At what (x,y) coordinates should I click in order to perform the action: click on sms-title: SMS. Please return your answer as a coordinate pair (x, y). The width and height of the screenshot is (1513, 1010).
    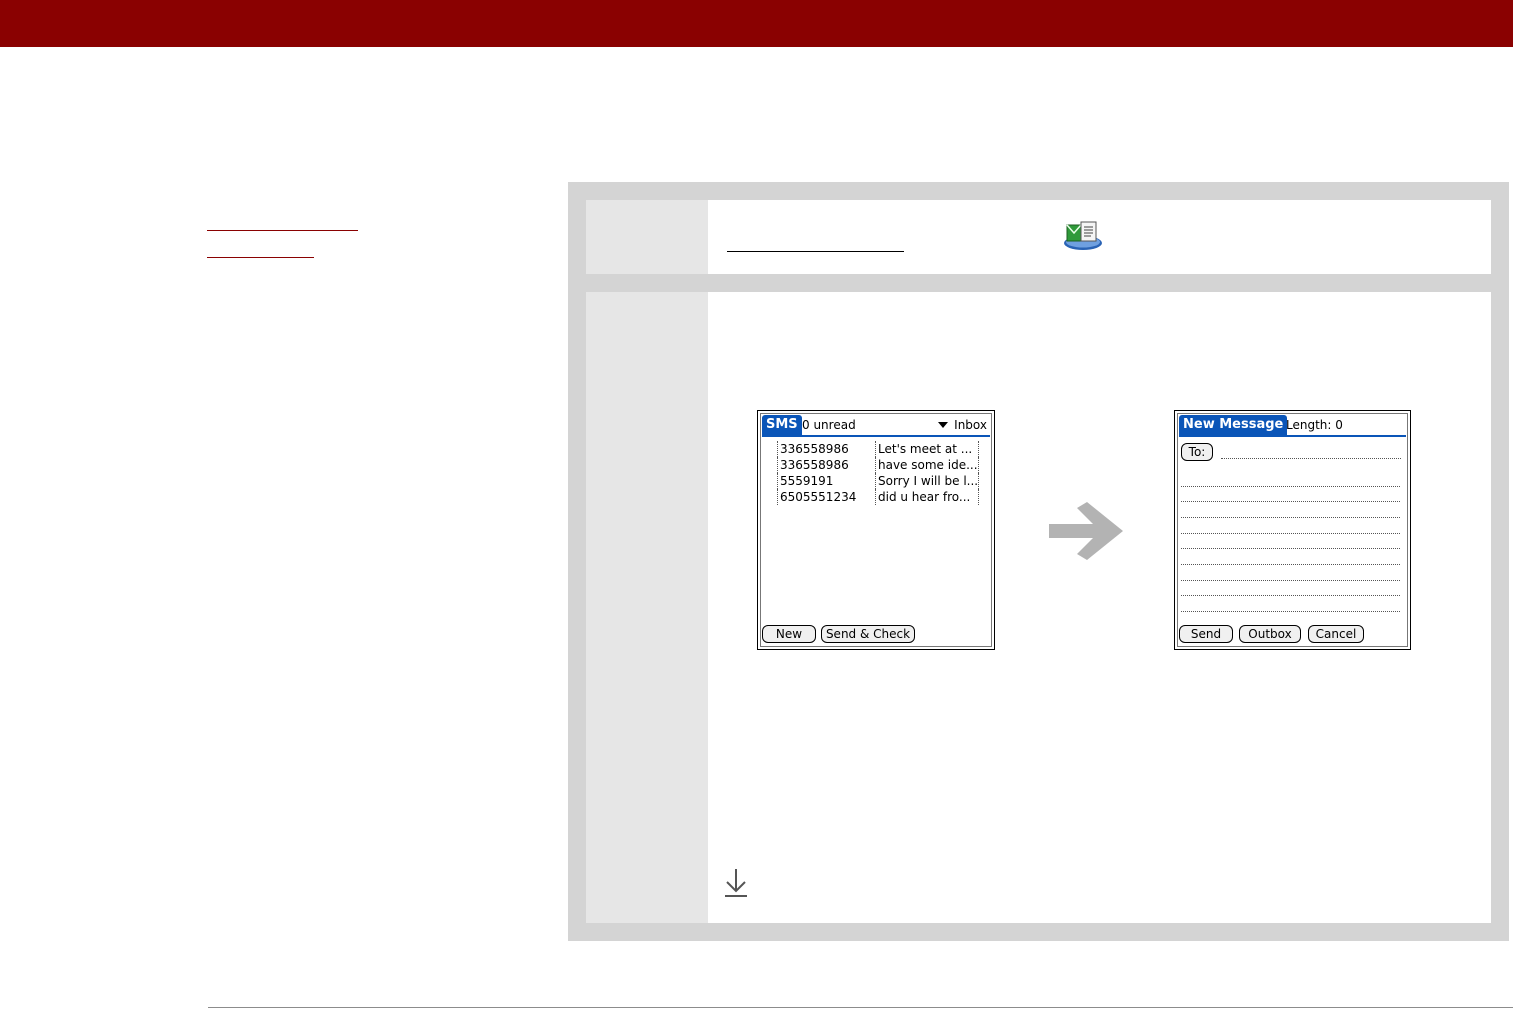
    Looking at the image, I should click on (782, 425).